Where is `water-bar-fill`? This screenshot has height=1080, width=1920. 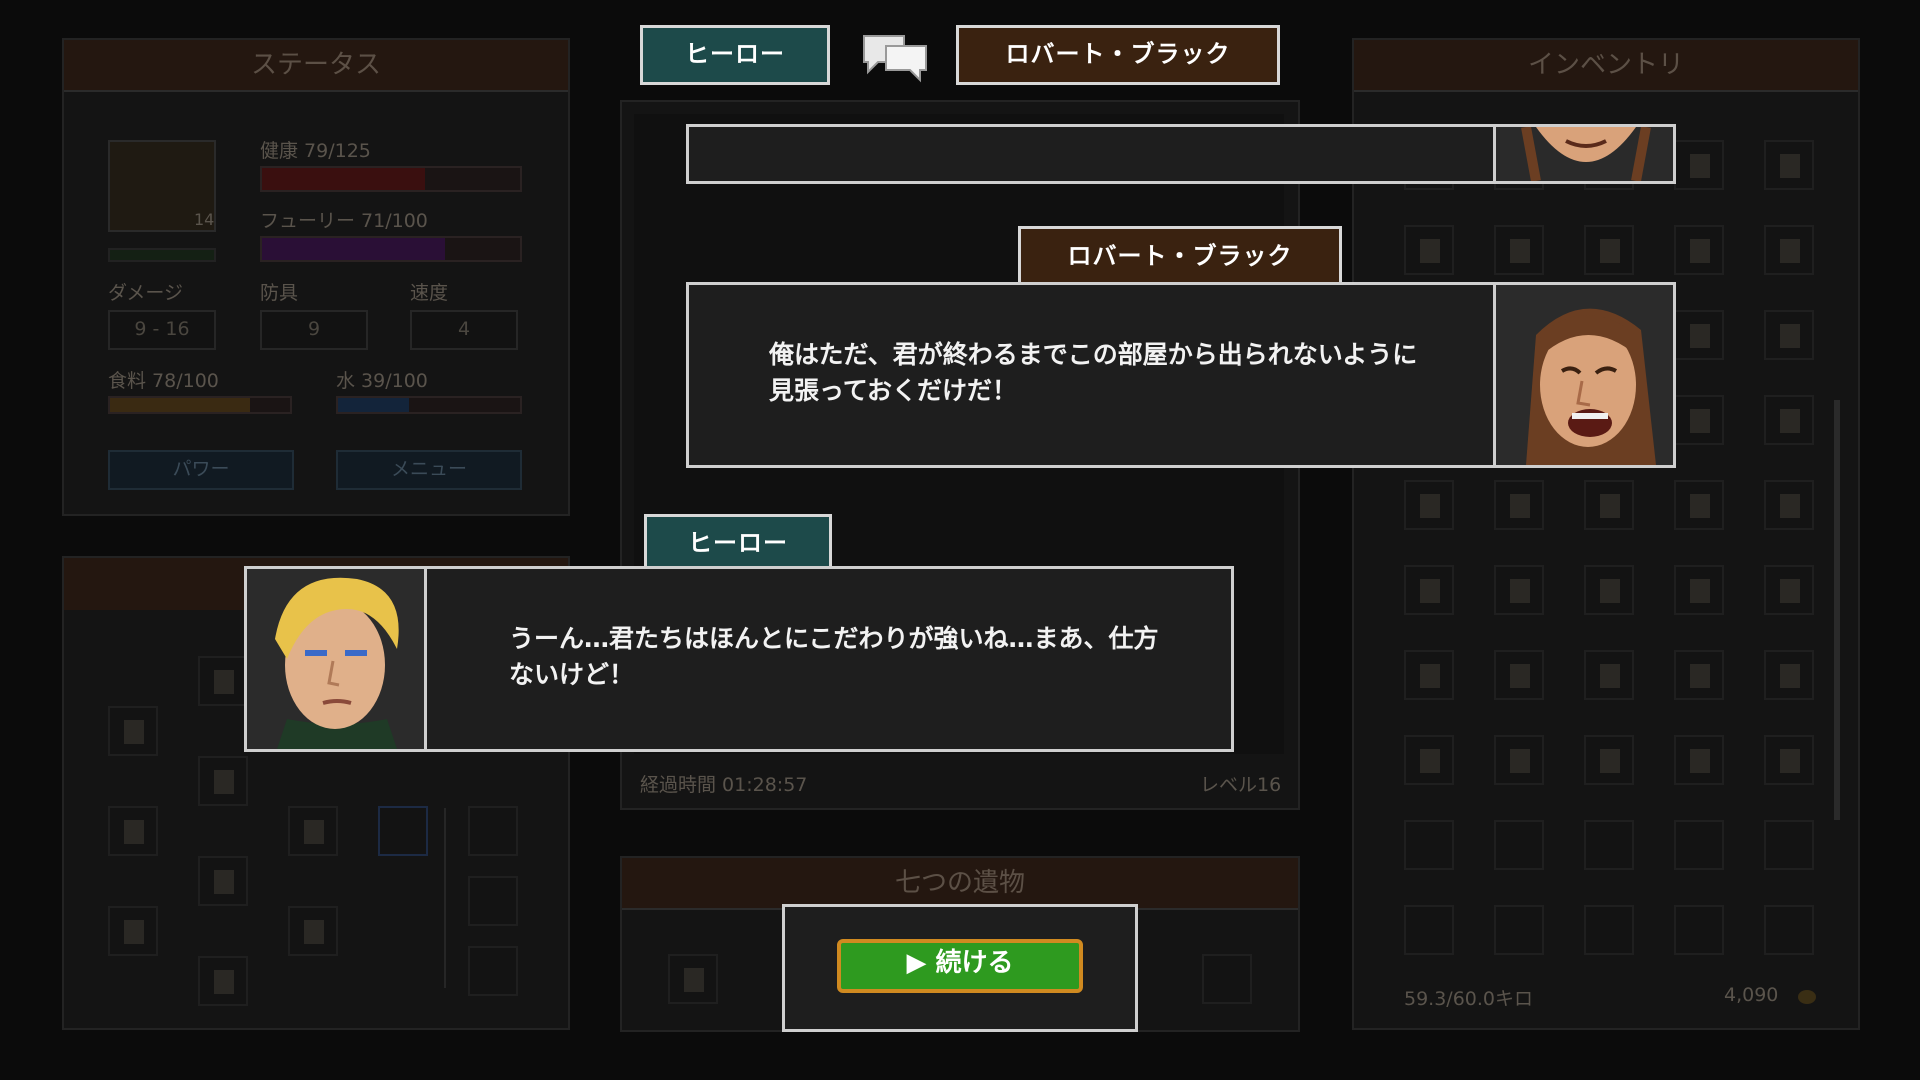
water-bar-fill is located at coordinates (373, 405).